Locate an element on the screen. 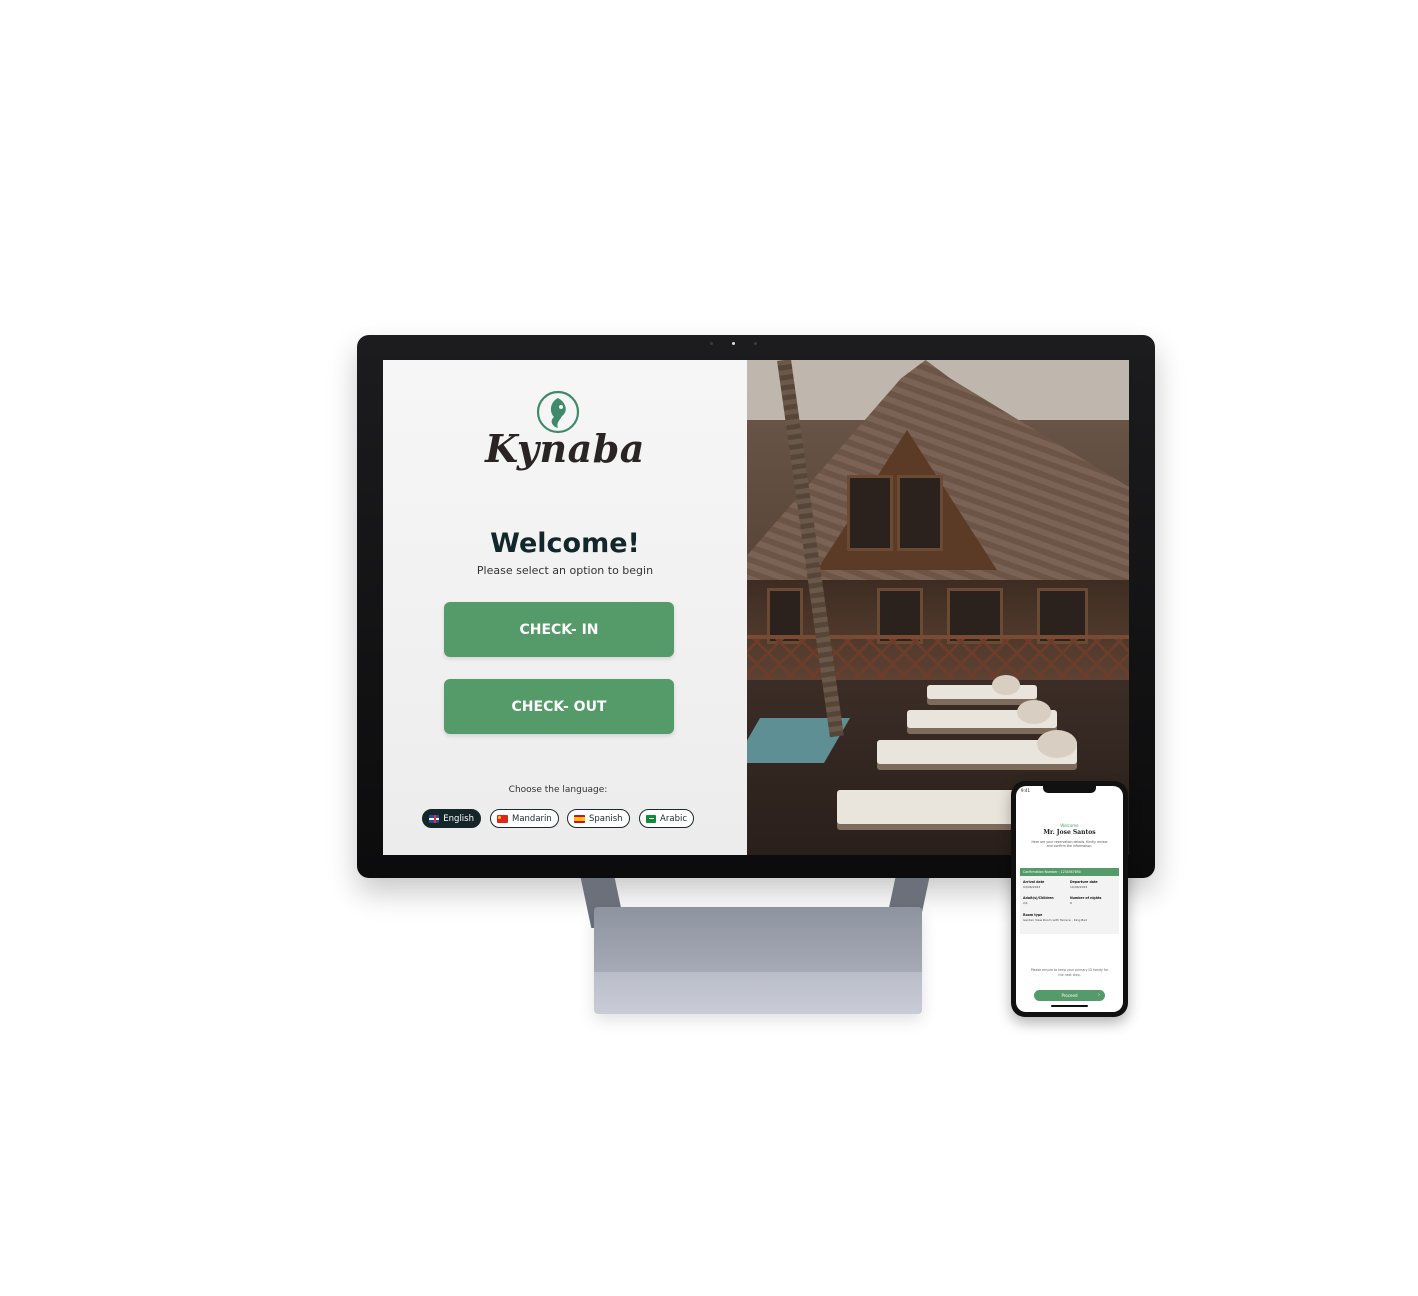  language-label: Arabic is located at coordinates (673, 818).